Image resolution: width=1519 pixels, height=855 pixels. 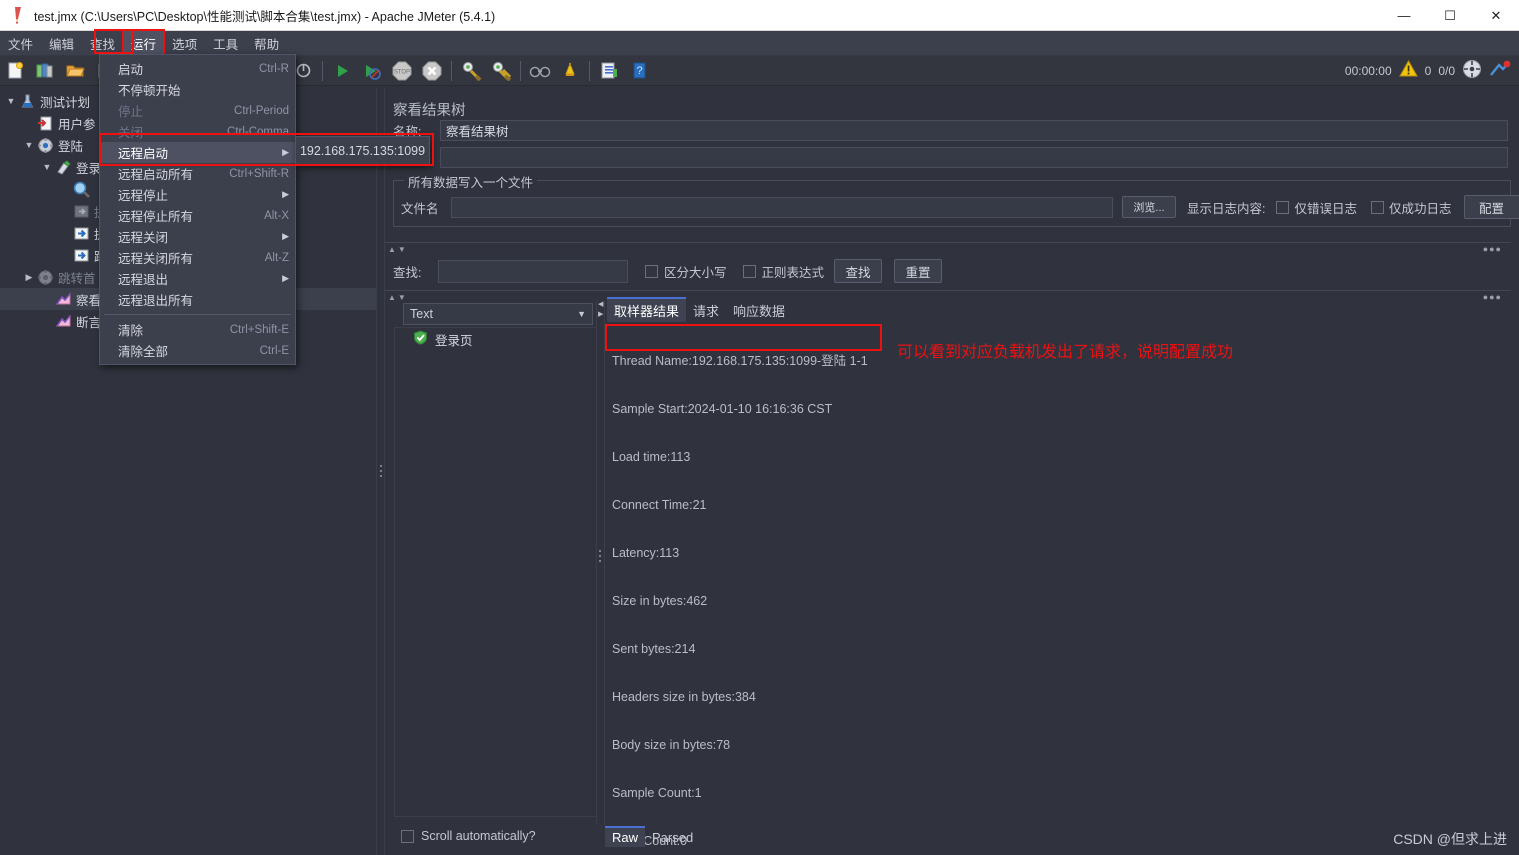 I want to click on new-icon, so click(x=15, y=71).